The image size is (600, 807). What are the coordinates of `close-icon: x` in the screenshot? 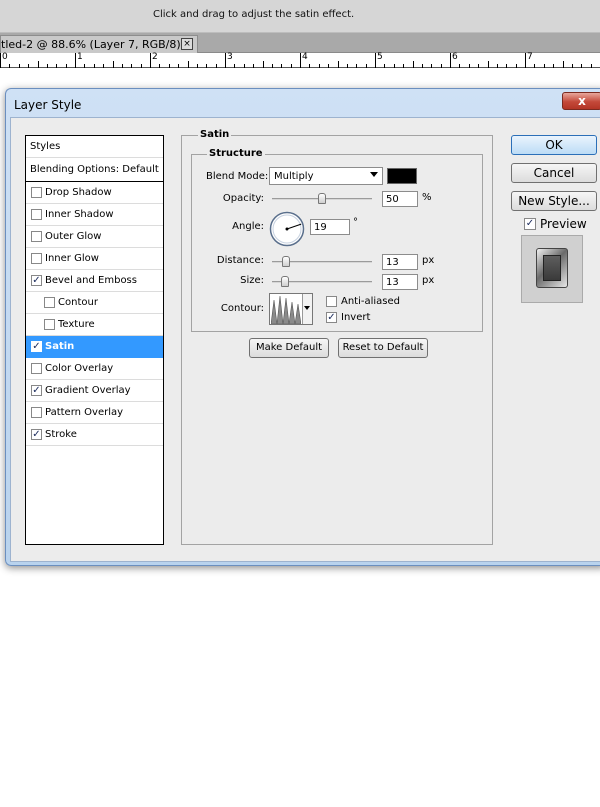 It's located at (582, 101).